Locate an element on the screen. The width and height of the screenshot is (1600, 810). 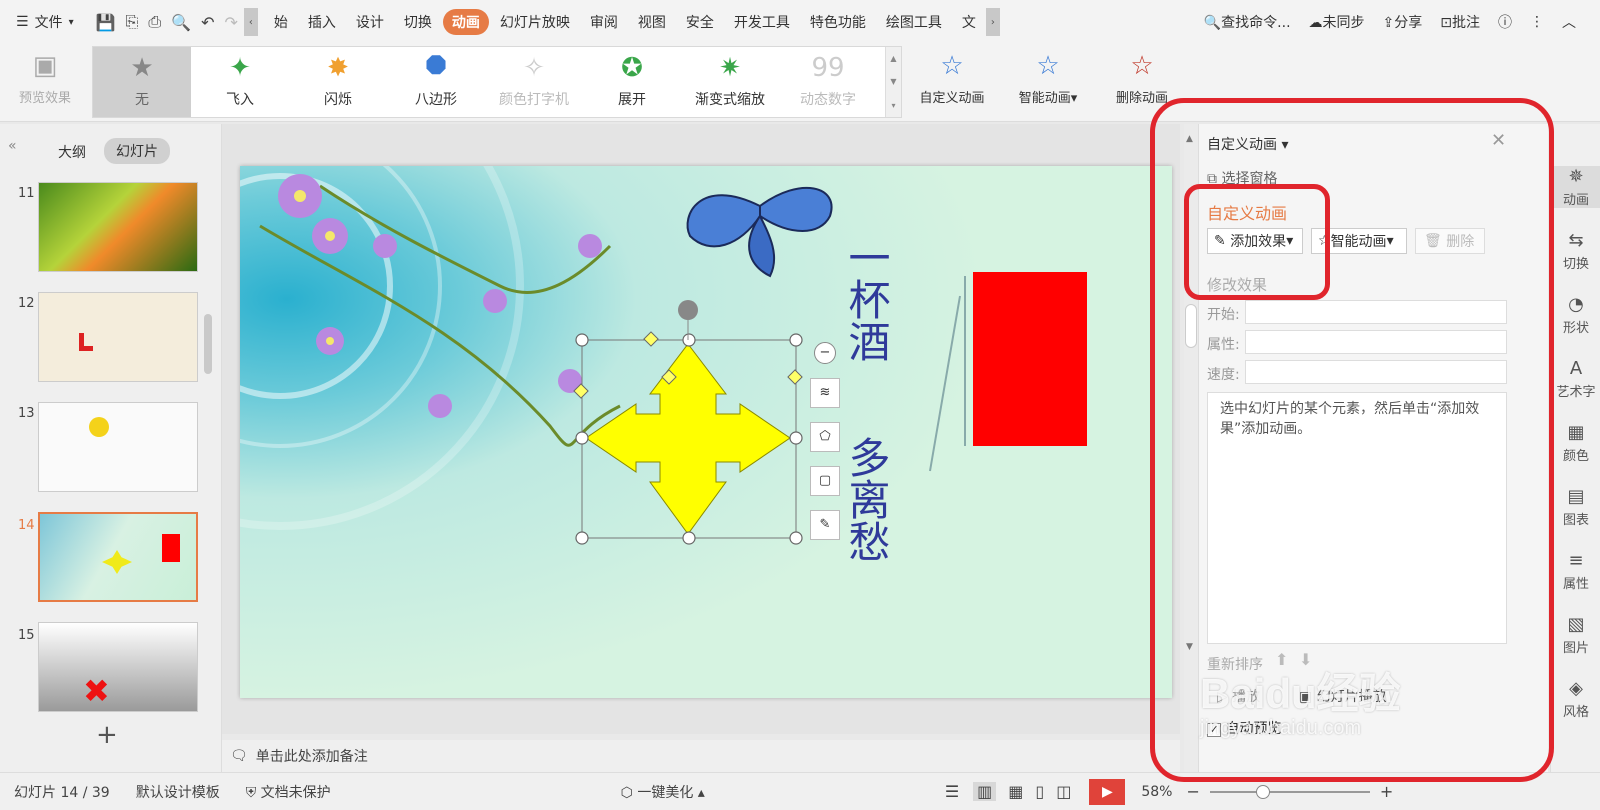
brush-icon: ✎ is located at coordinates (825, 525).